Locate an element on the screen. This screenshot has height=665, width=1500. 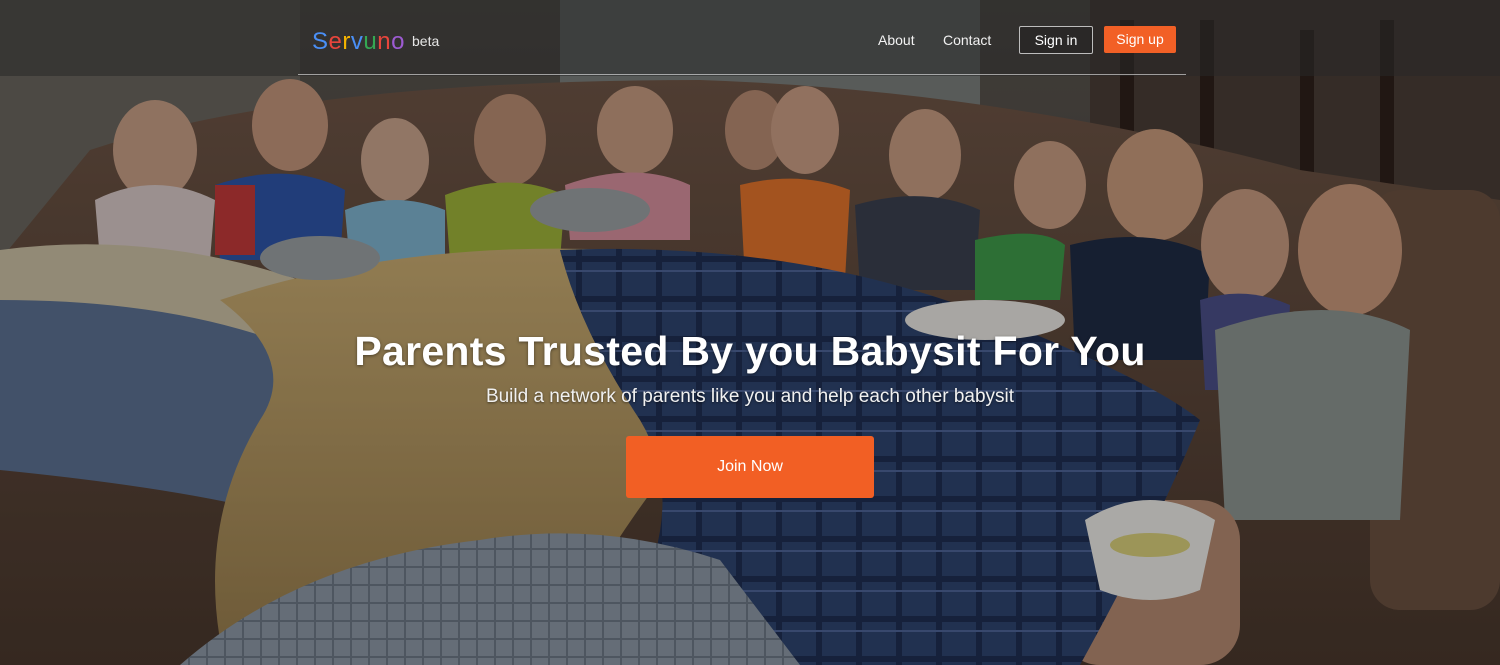
navbar-divider is located at coordinates (742, 74).